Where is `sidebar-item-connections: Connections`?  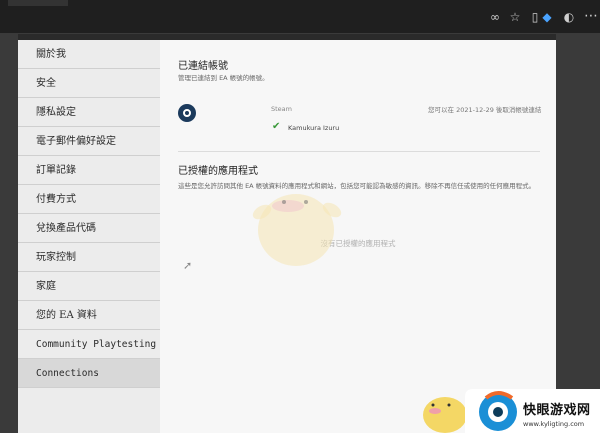 sidebar-item-connections: Connections is located at coordinates (89, 373).